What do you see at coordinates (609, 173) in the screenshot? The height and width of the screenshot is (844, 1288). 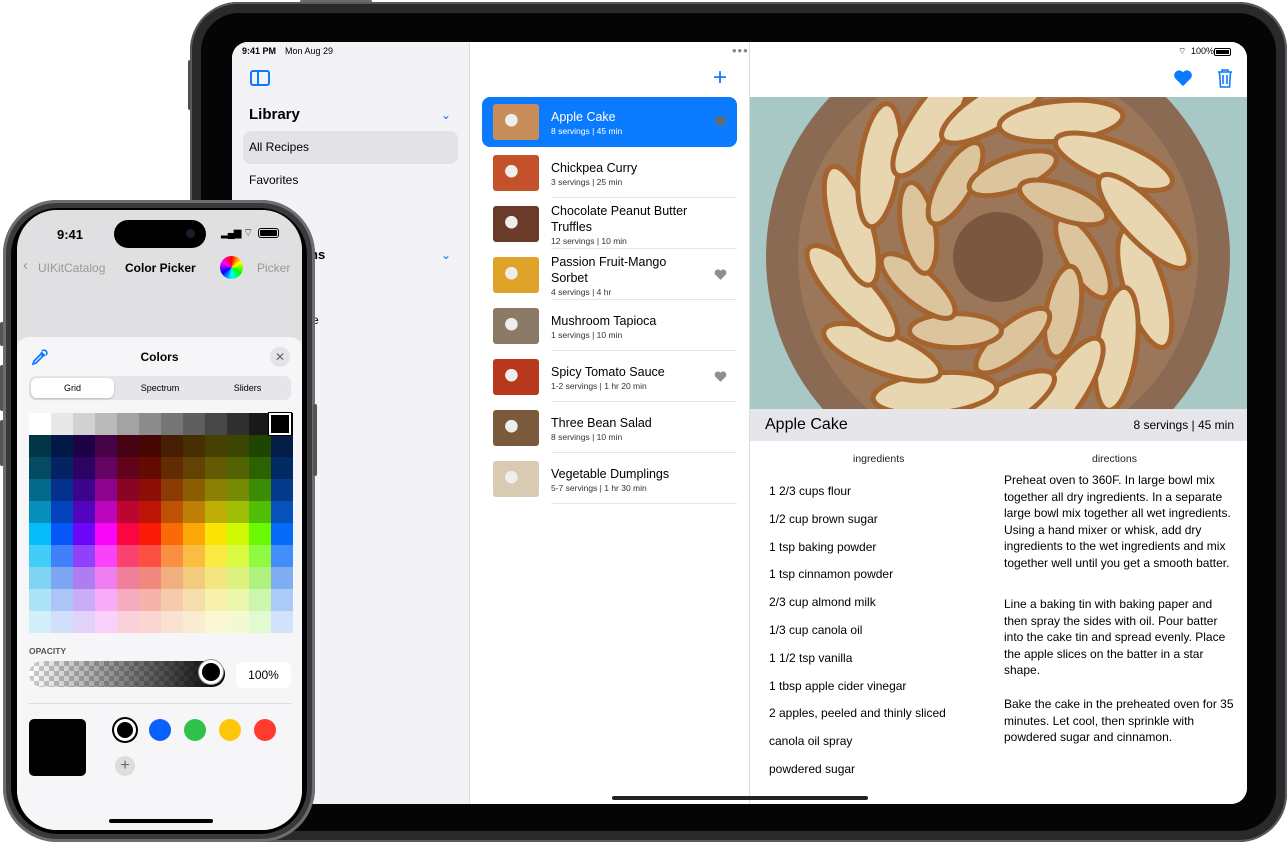 I see `recipe-row: Chickpea Curry 3 servings | 25 min` at bounding box center [609, 173].